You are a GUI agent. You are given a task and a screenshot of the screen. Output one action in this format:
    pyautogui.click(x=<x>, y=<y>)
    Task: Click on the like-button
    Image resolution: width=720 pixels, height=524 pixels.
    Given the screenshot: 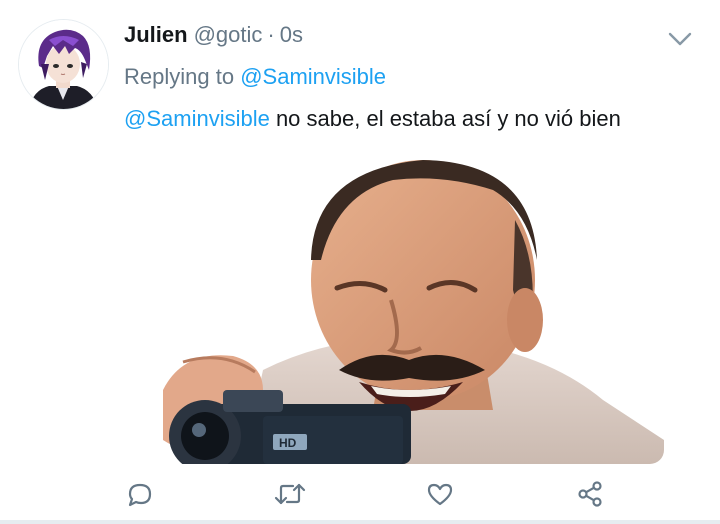 What is the action you would take?
    pyautogui.click(x=440, y=494)
    